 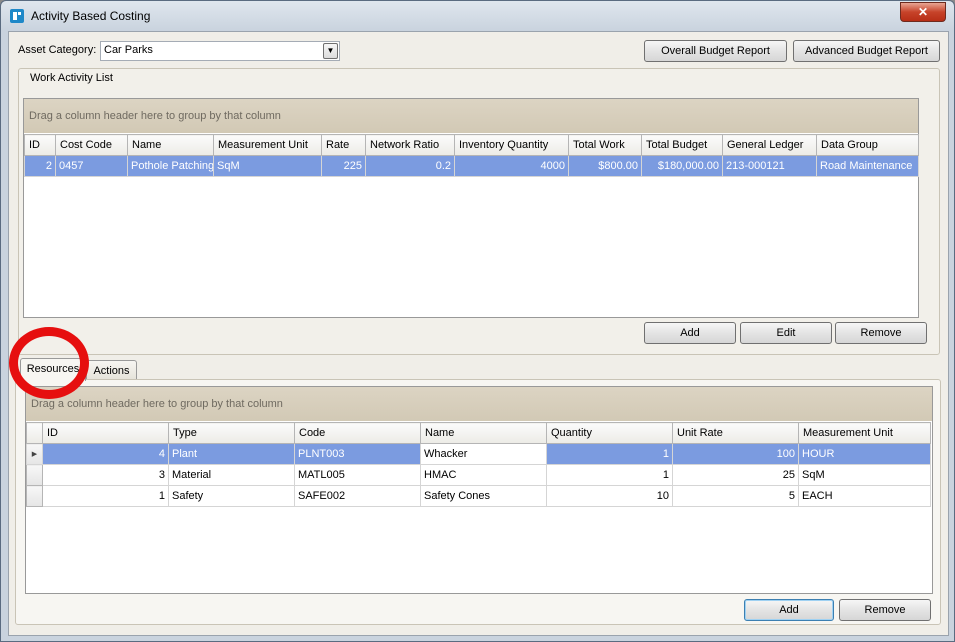 I want to click on column-header: Total Budget, so click(x=682, y=145).